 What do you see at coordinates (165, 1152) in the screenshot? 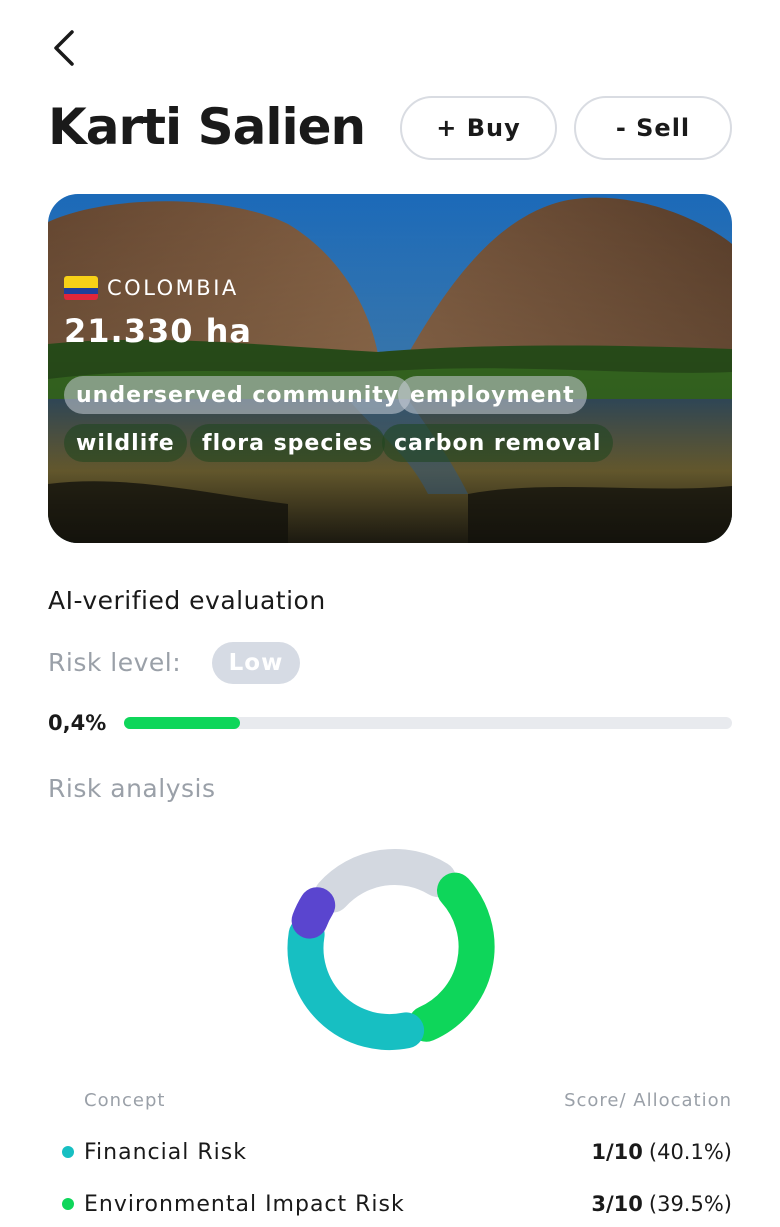
I see `risk-row-label: Financial Risk` at bounding box center [165, 1152].